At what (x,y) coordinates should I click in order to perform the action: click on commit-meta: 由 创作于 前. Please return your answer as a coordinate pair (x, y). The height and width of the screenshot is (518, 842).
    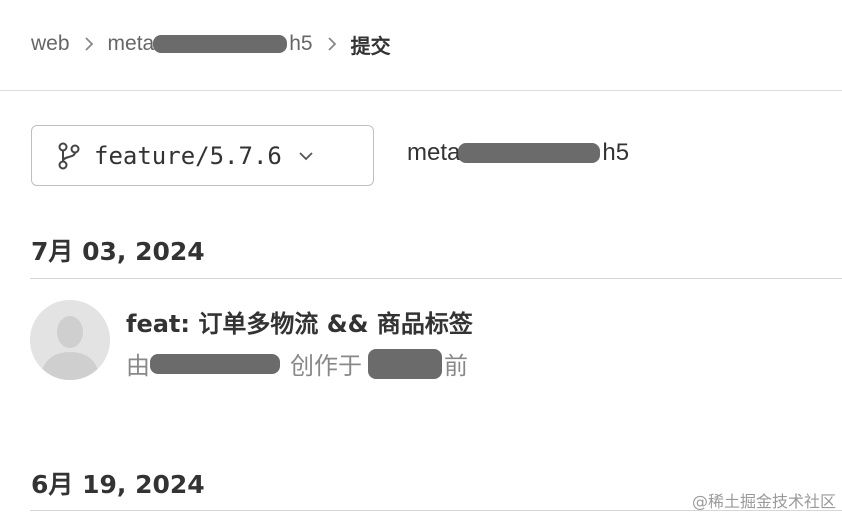
    Looking at the image, I should click on (297, 363).